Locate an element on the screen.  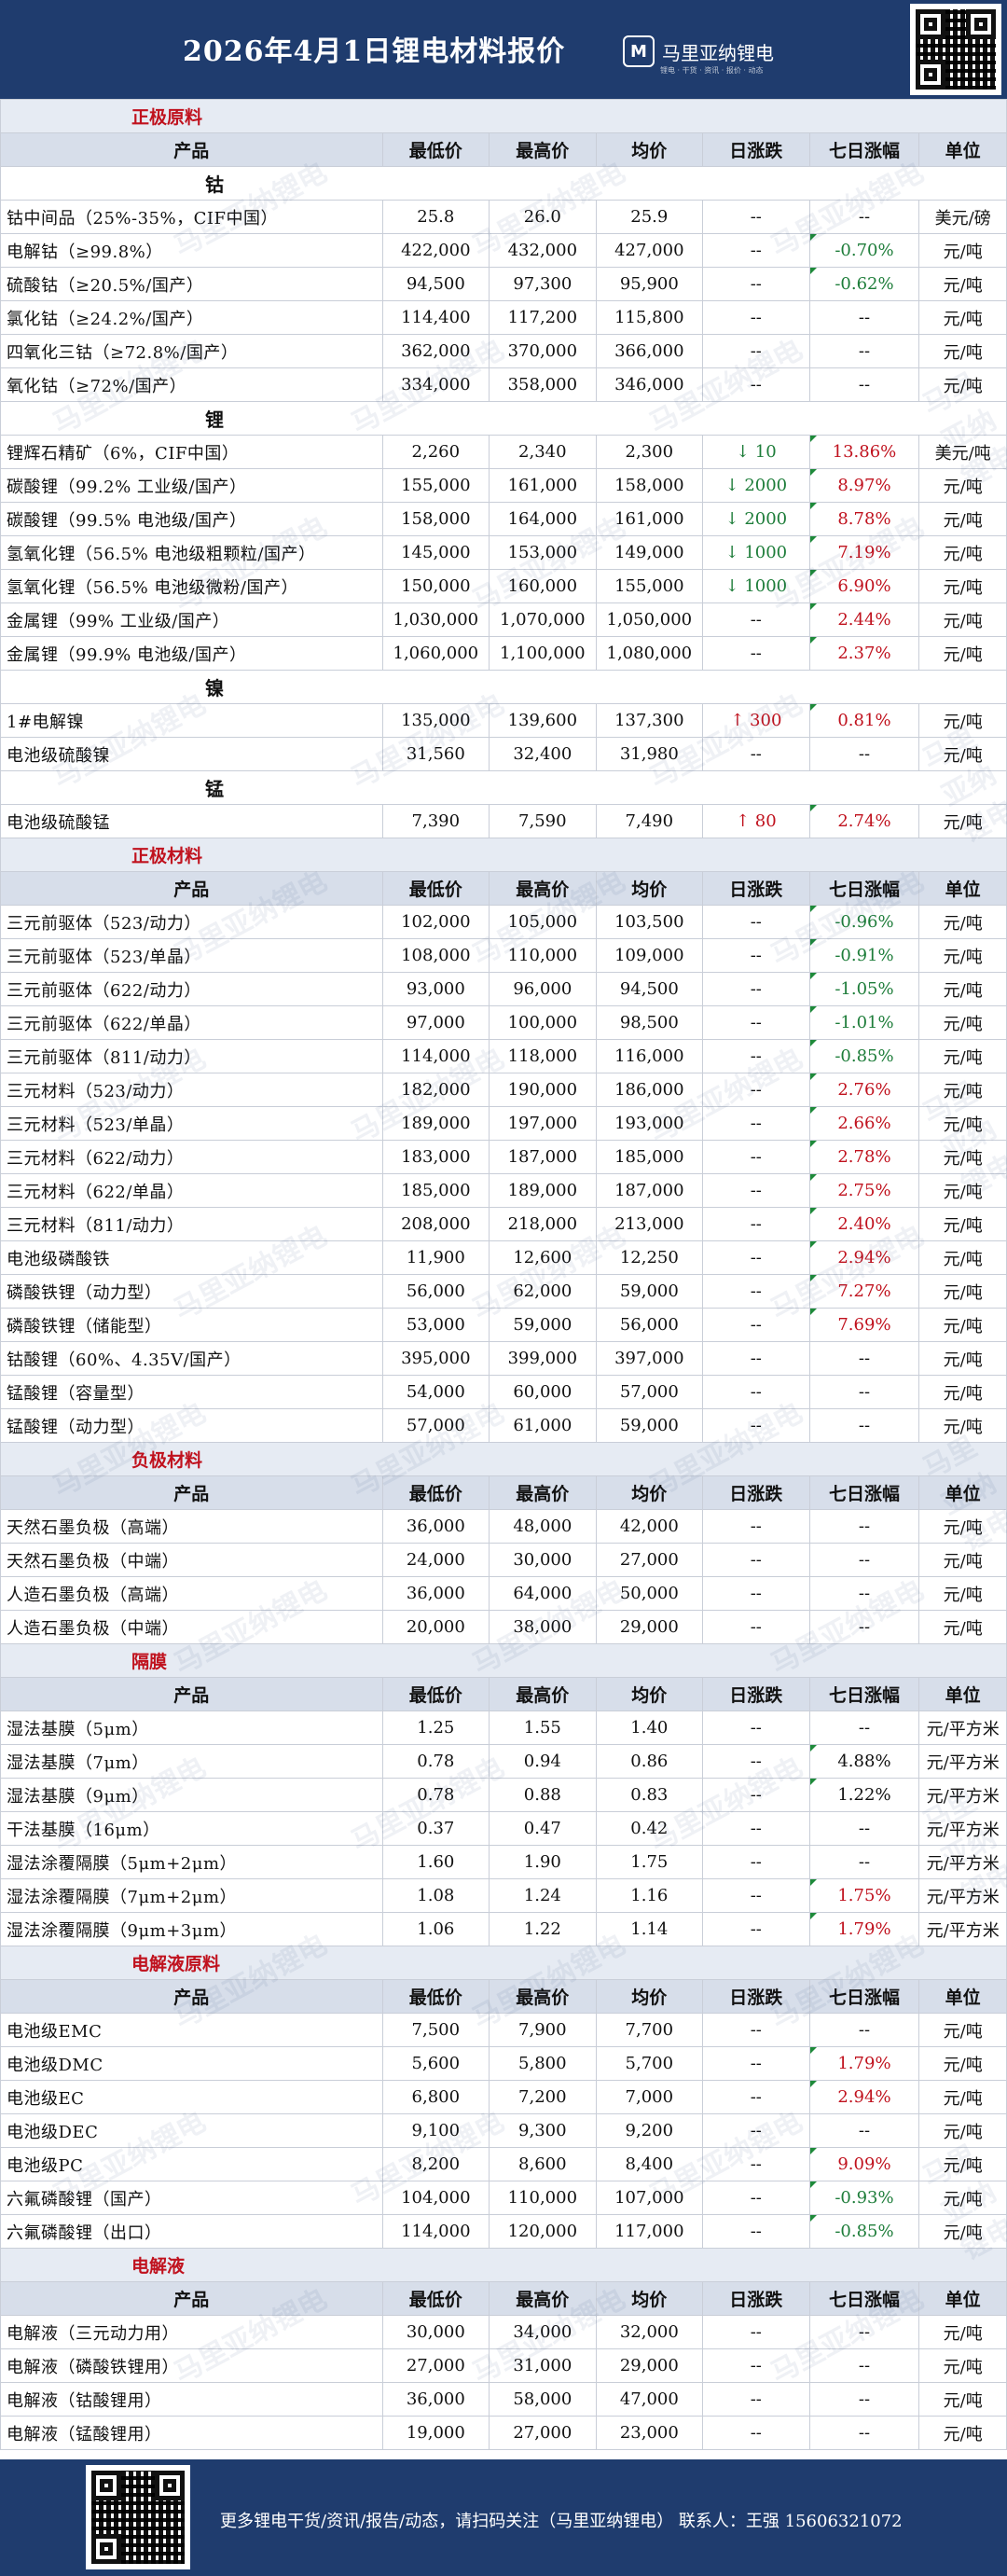
product-name: 电解液（锰酸锂用） is located at coordinates (191, 2433).